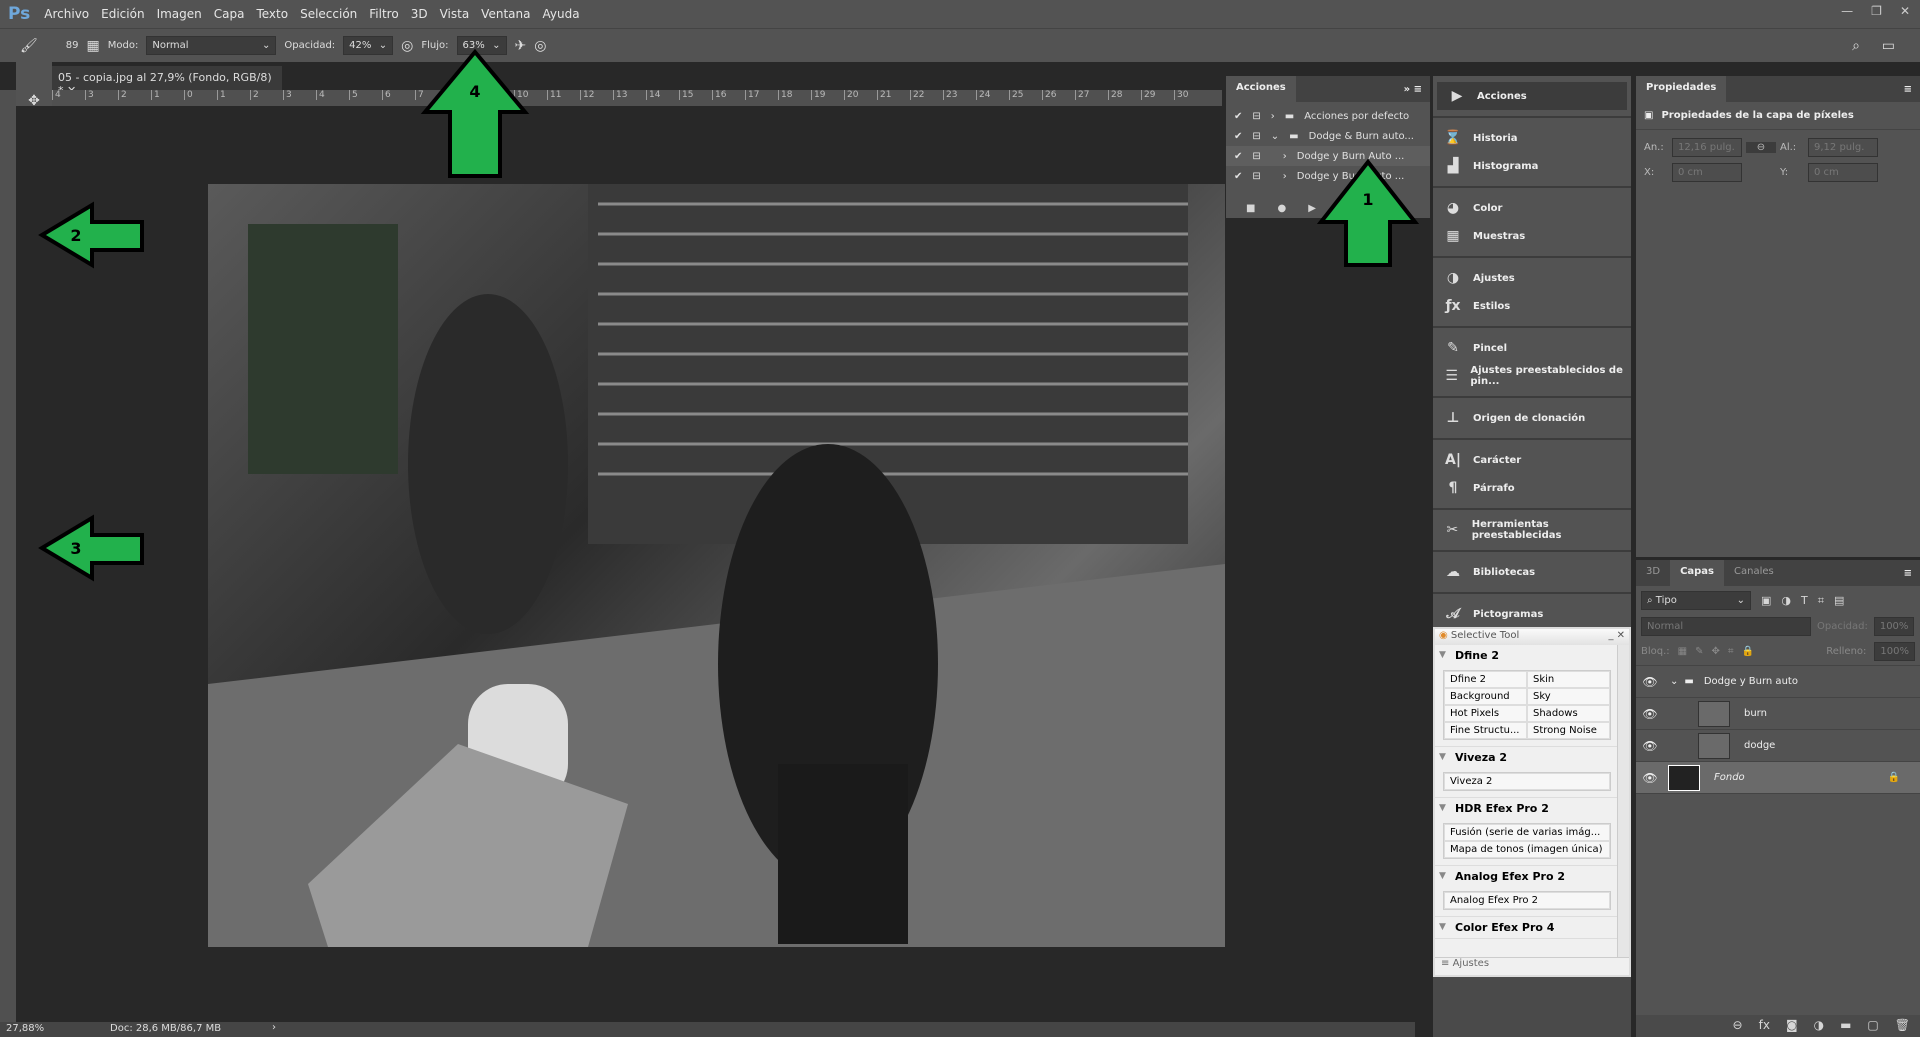 The image size is (1920, 1037). Describe the element at coordinates (1716, 651) in the screenshot. I see `lock-move-icon: ✥` at that location.